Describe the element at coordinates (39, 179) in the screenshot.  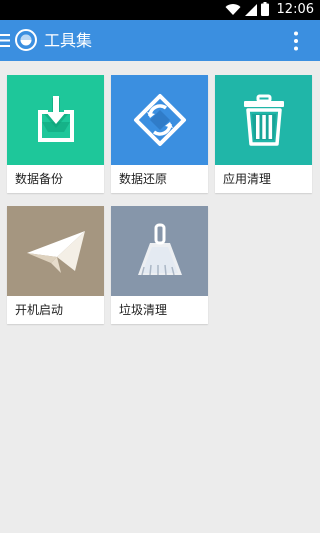
I see `tile-label: 数据备份` at that location.